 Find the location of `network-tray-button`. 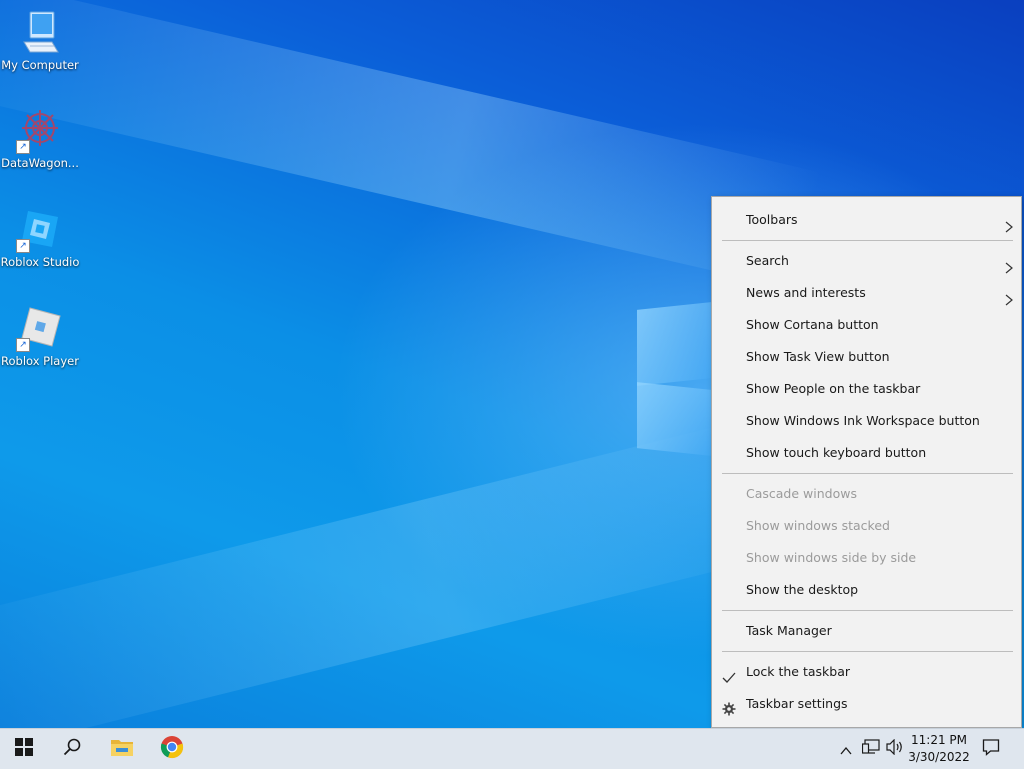

network-tray-button is located at coordinates (871, 749).